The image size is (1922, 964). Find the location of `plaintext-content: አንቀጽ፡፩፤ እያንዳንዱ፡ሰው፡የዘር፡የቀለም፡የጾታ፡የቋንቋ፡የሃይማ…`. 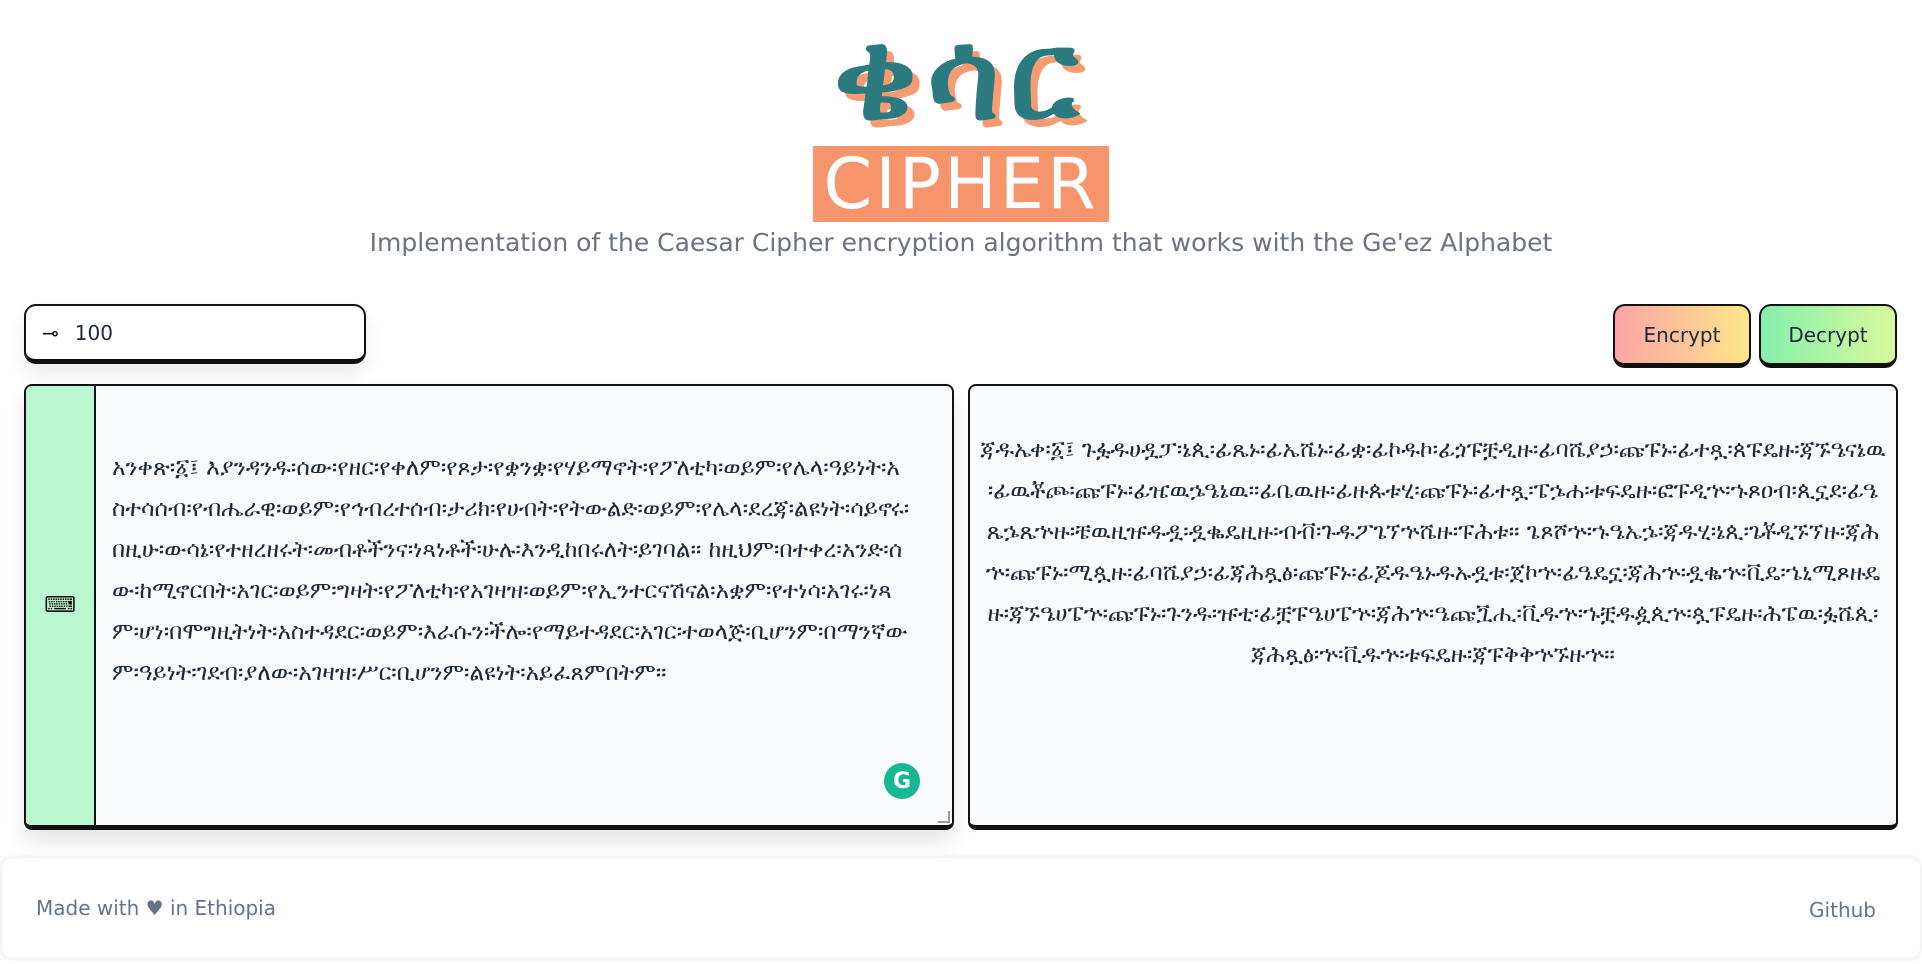

plaintext-content: አንቀጽ፡፩፤ እያንዳንዱ፡ሰው፡የዘር፡የቀለም፡የጾታ፡የቋንቋ፡የሃይማ… is located at coordinates (511, 570).